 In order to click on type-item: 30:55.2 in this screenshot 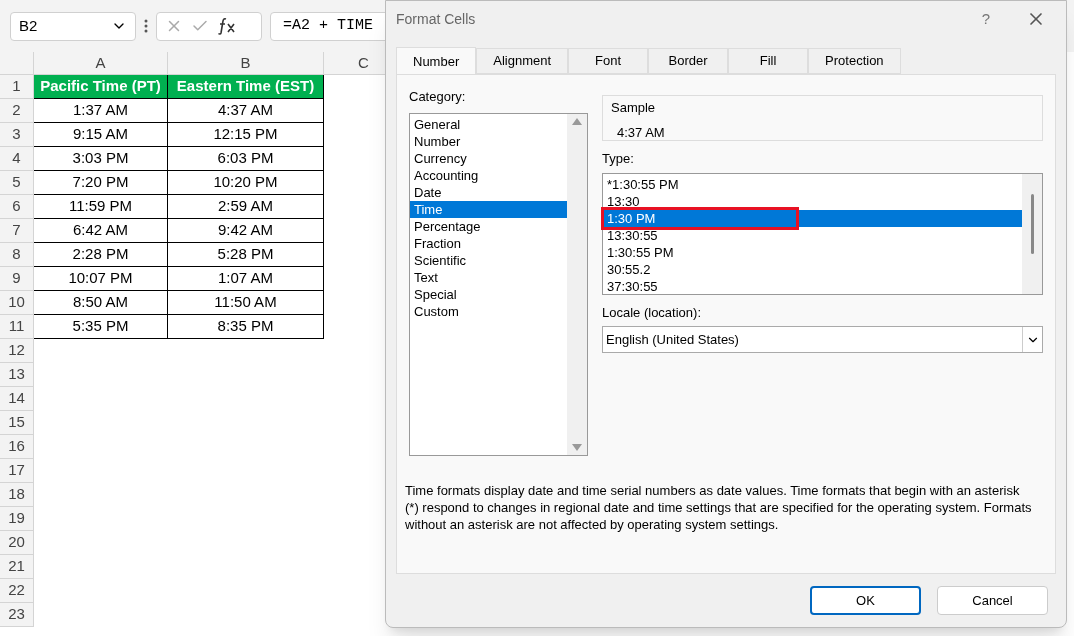, I will do `click(812, 269)`.